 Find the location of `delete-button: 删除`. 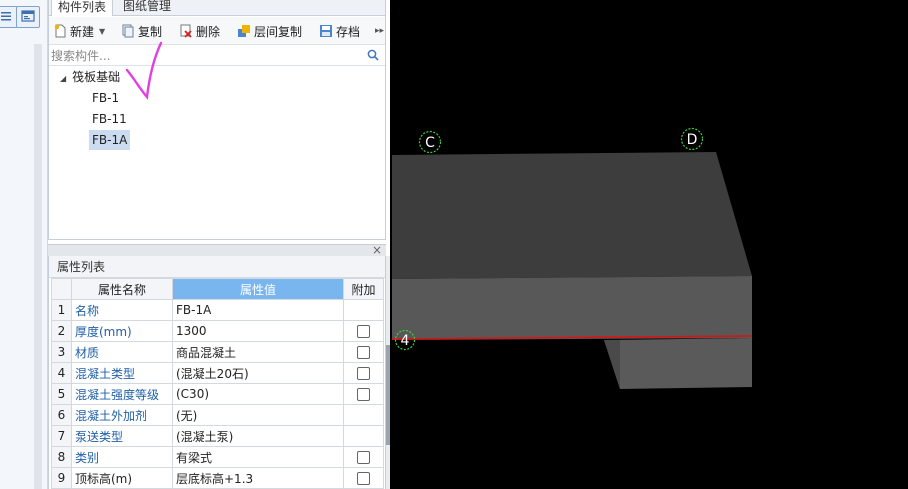

delete-button: 删除 is located at coordinates (199, 31).